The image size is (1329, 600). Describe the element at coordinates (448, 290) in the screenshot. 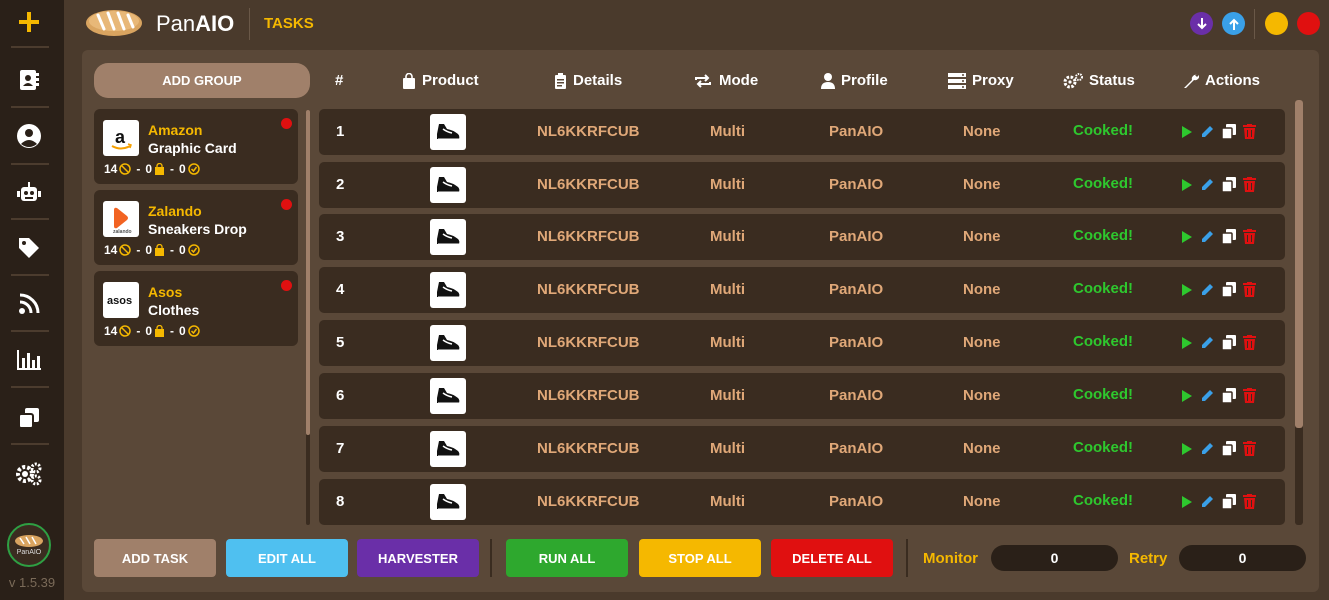

I see `product-thumbnail` at that location.